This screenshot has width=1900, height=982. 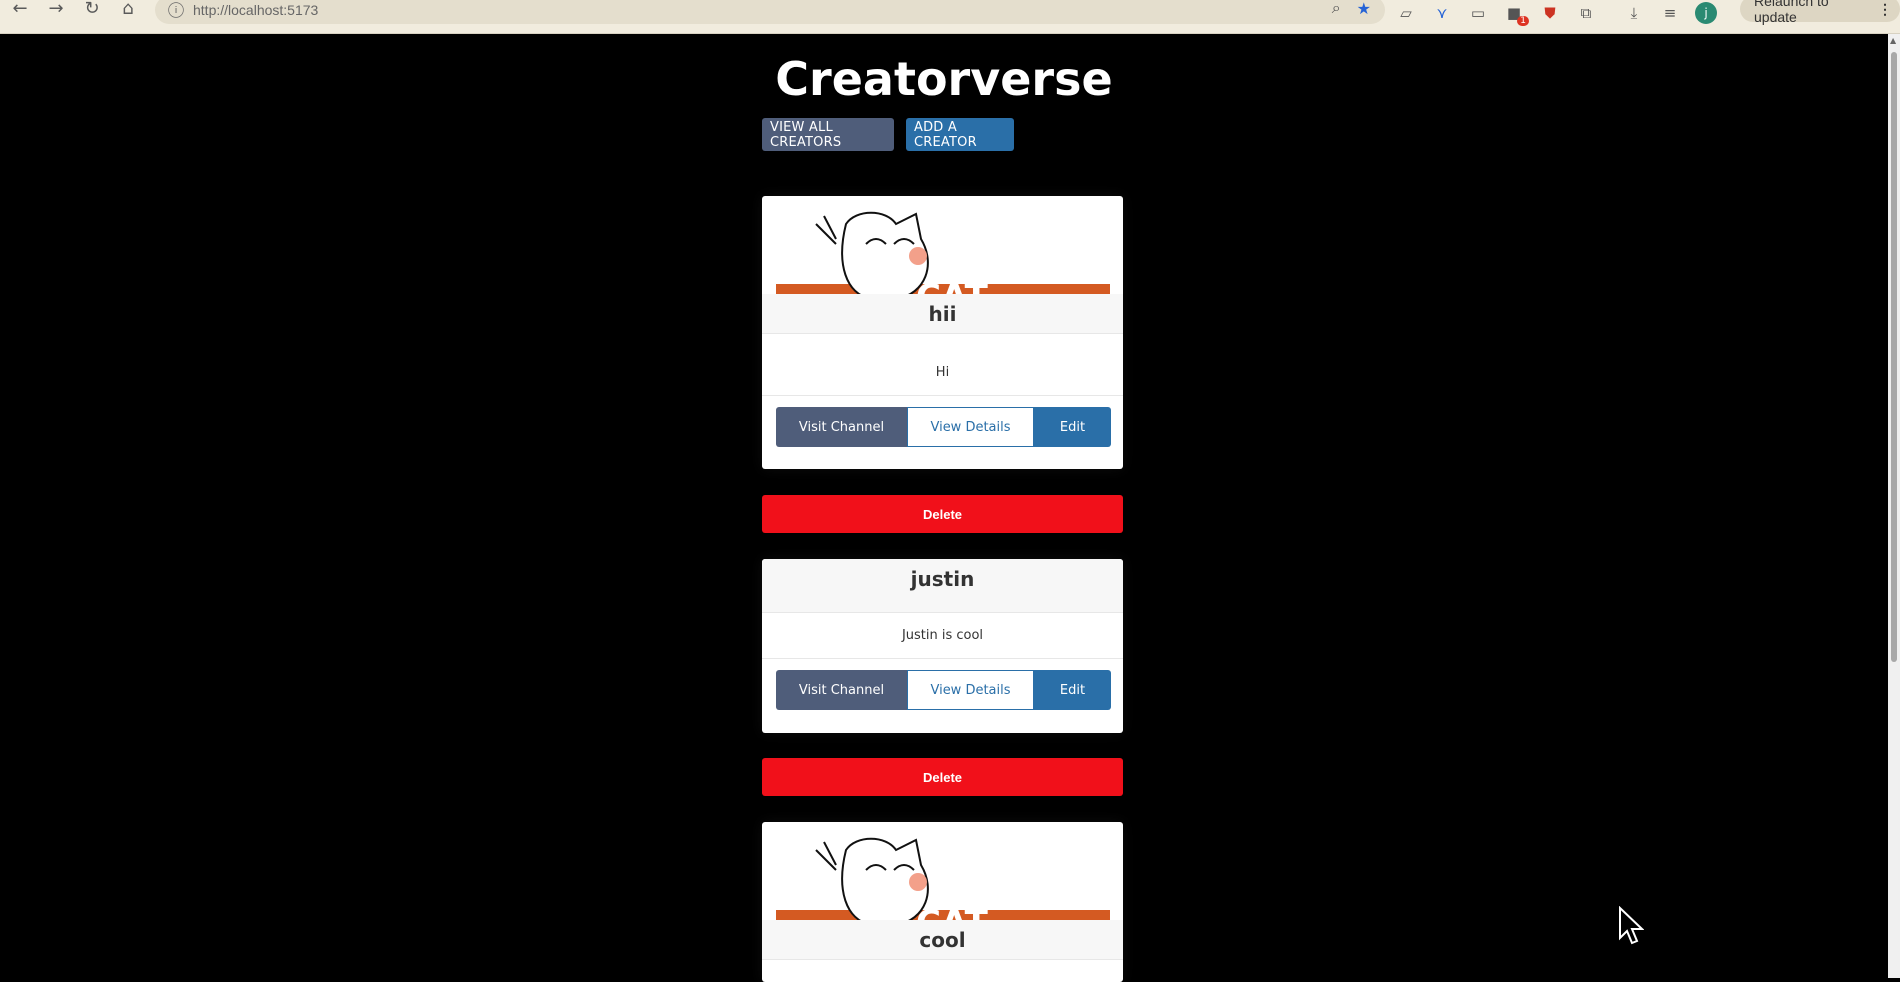 What do you see at coordinates (960, 134) in the screenshot?
I see `add-creator-button: ADD A CREATOR` at bounding box center [960, 134].